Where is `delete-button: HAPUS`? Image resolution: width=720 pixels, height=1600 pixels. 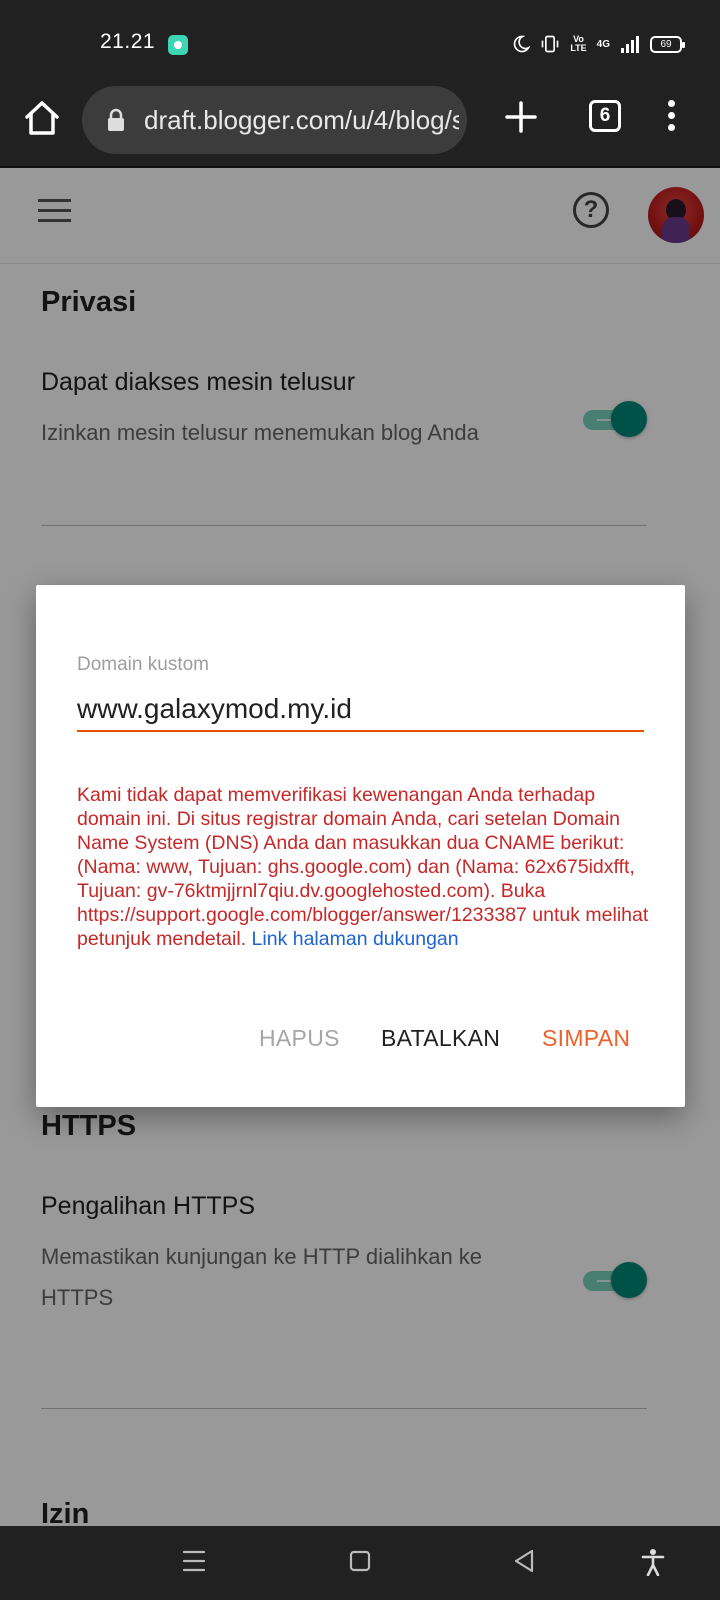 delete-button: HAPUS is located at coordinates (299, 1038).